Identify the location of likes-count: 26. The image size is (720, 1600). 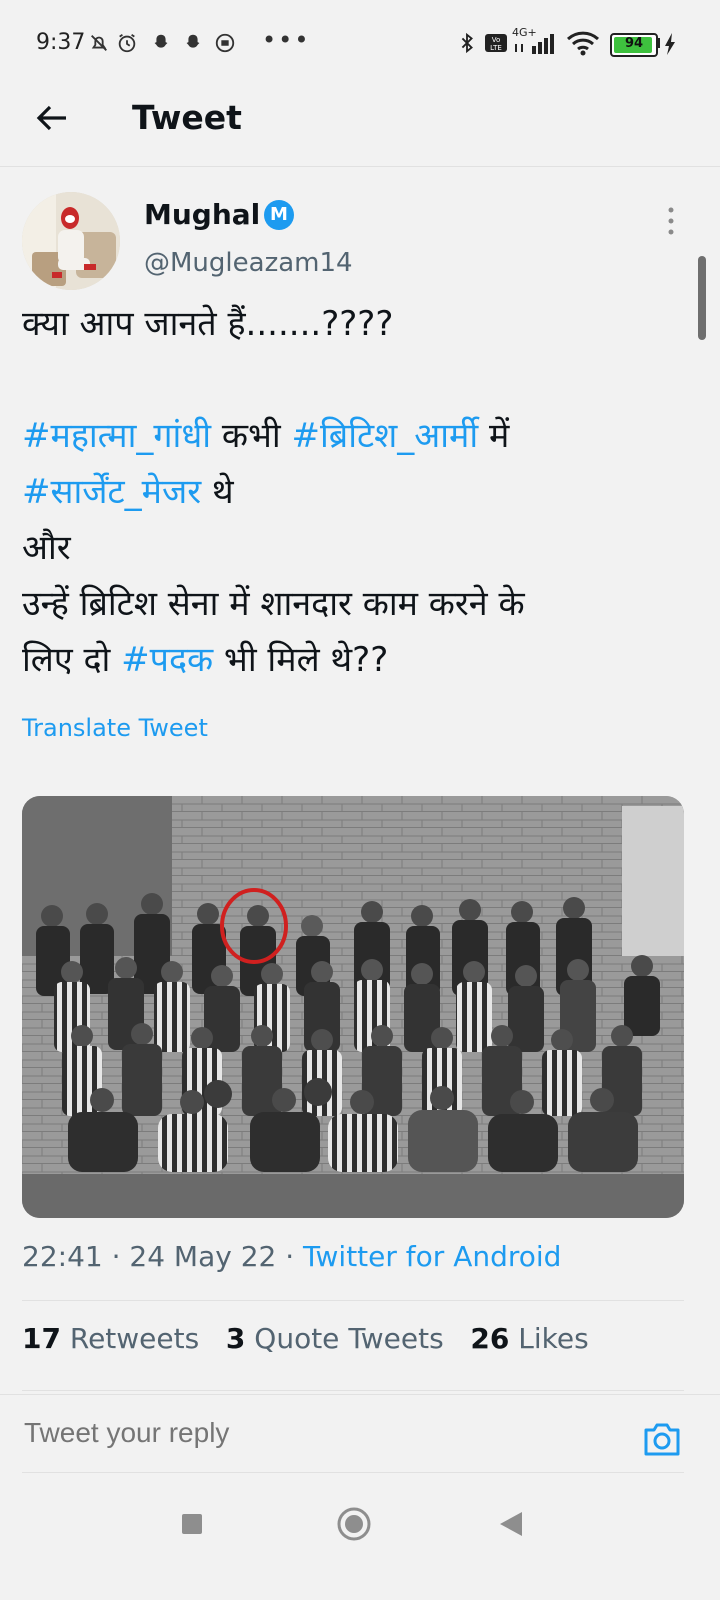
(490, 1338).